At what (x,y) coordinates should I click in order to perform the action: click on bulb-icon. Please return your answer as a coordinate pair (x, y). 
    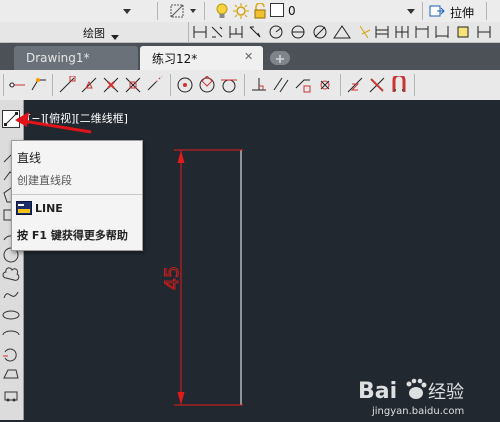
    Looking at the image, I should click on (222, 11).